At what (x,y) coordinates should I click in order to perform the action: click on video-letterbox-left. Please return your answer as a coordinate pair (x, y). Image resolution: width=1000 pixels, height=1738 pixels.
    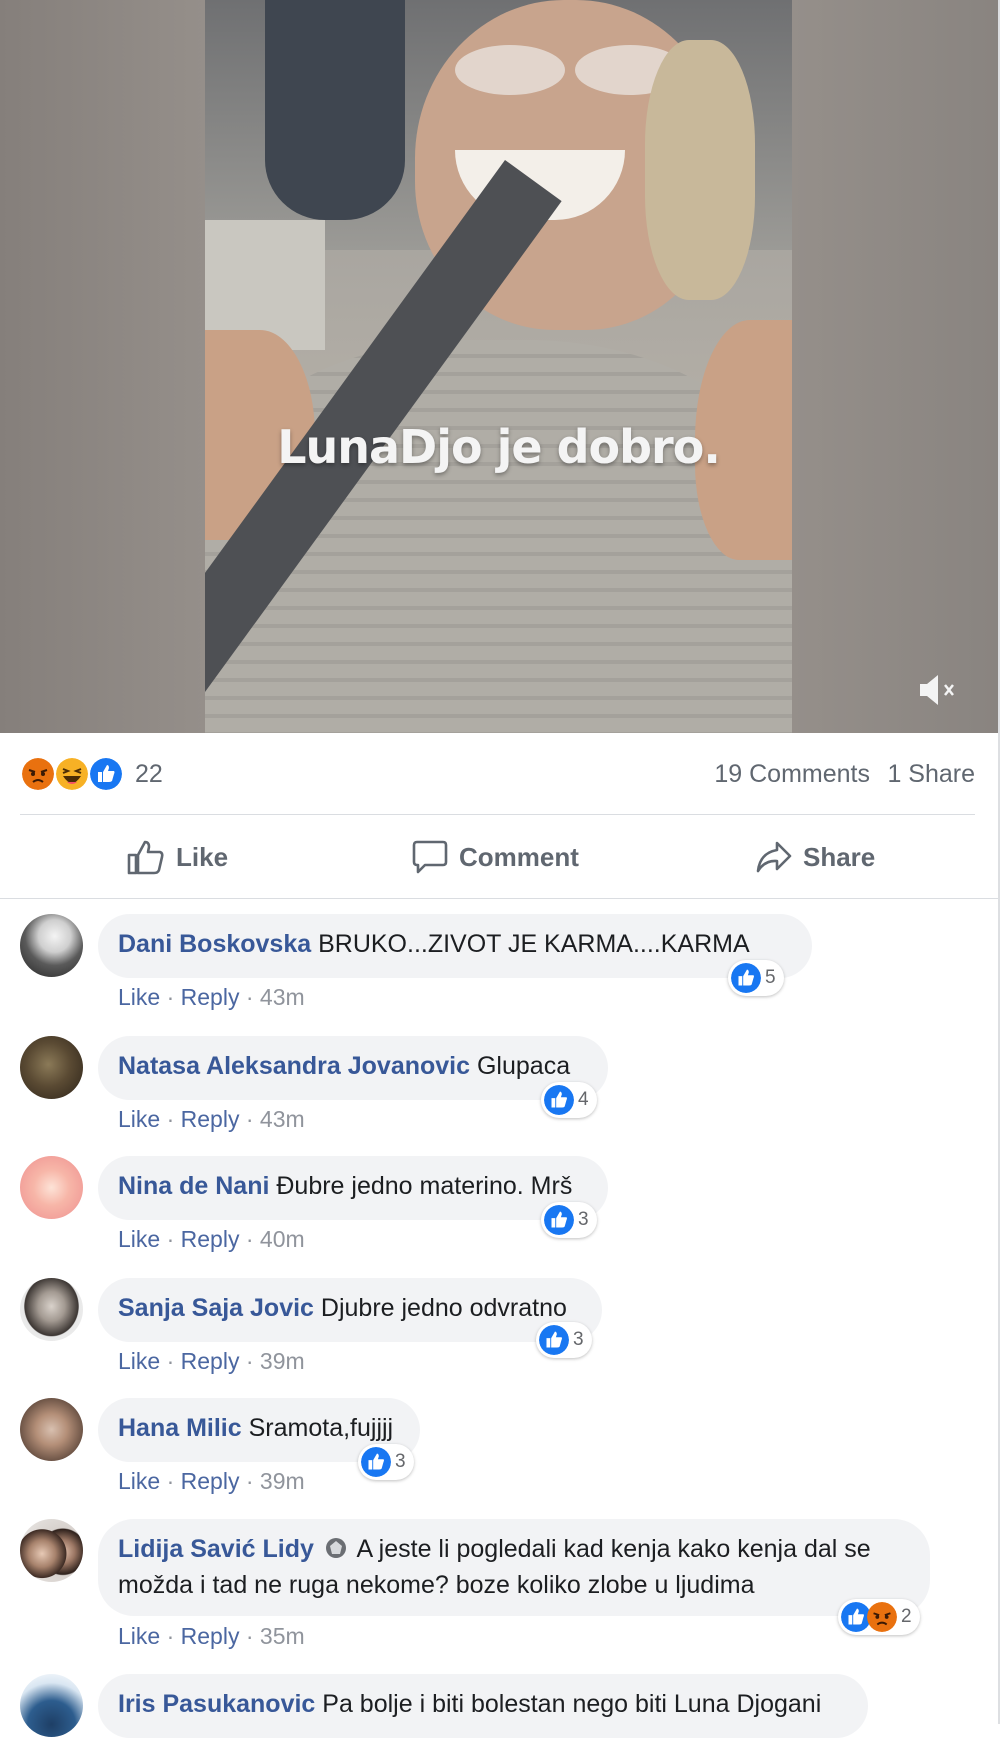
    Looking at the image, I should click on (102, 366).